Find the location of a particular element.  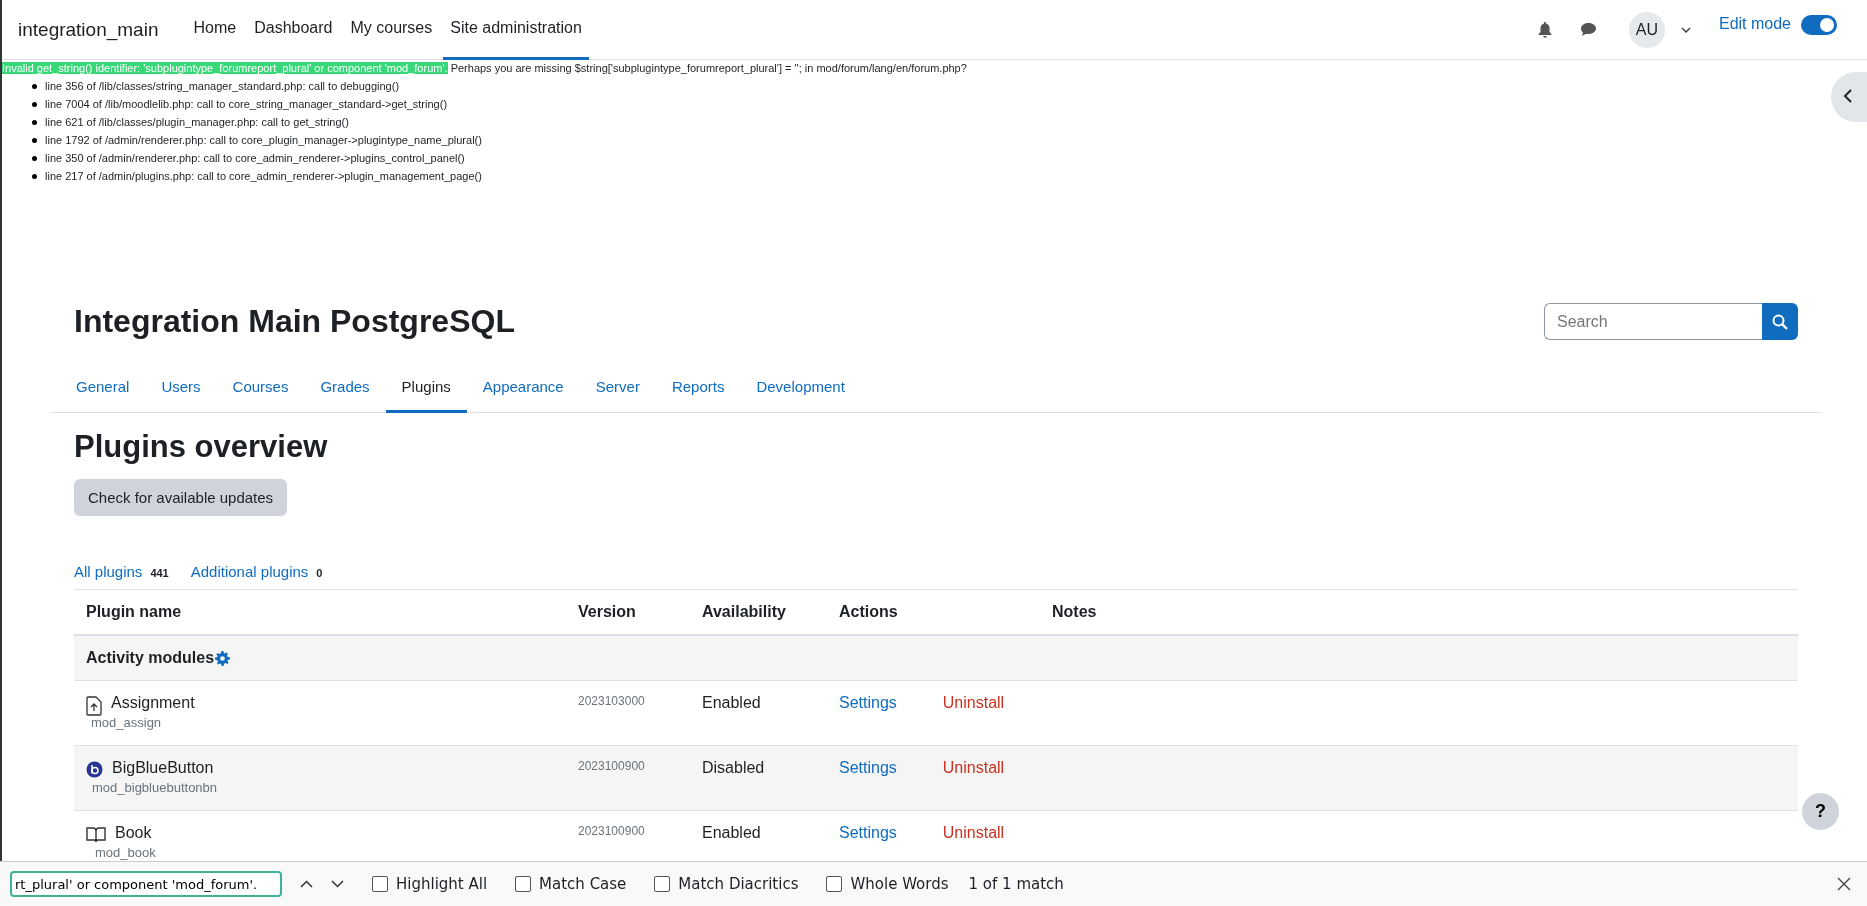

availability-status: Disabled is located at coordinates (733, 768).